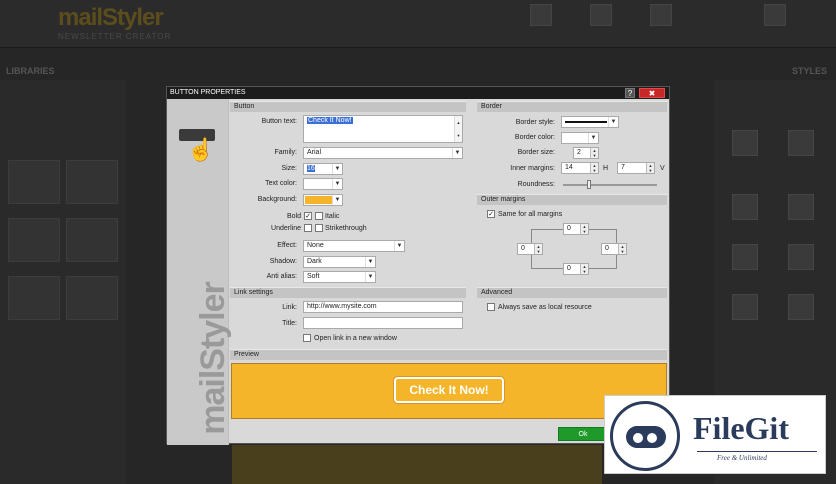 The width and height of the screenshot is (836, 484). What do you see at coordinates (314, 152) in the screenshot?
I see `family-value: Arial` at bounding box center [314, 152].